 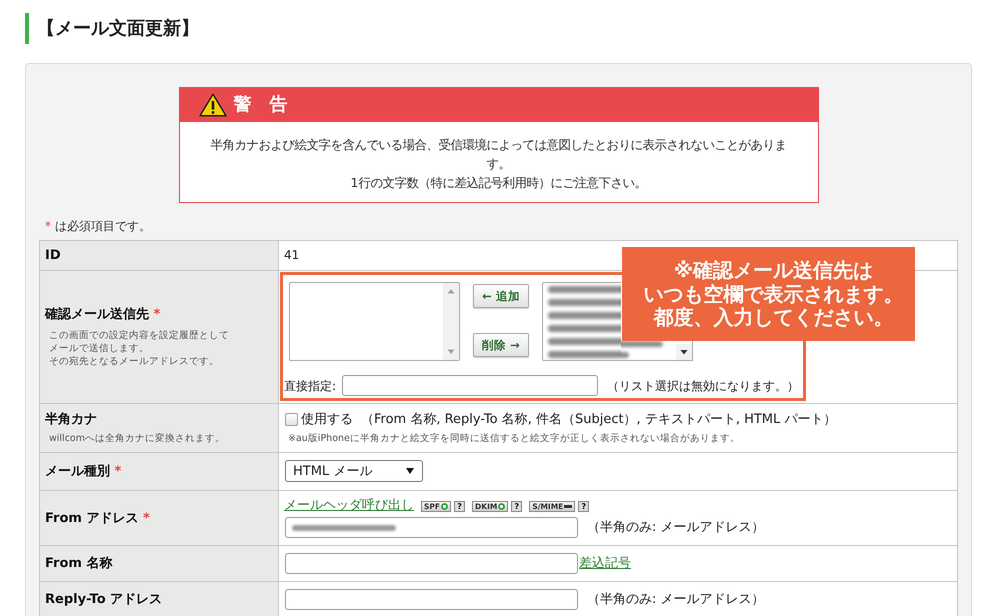 What do you see at coordinates (349, 506) in the screenshot?
I see `mail-header-link: メールヘッダ呼び出し` at bounding box center [349, 506].